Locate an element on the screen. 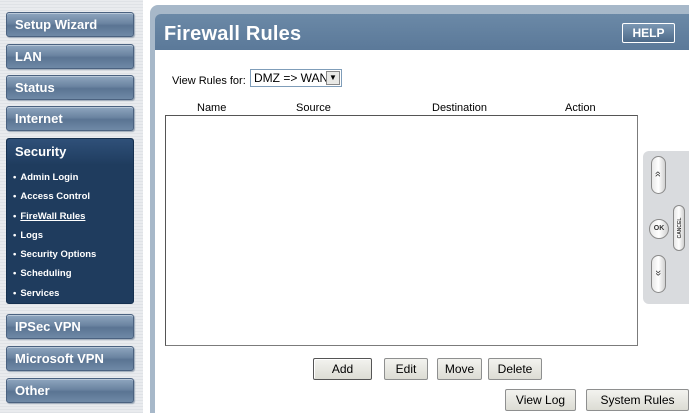  column-header-destination: Destination is located at coordinates (460, 108).